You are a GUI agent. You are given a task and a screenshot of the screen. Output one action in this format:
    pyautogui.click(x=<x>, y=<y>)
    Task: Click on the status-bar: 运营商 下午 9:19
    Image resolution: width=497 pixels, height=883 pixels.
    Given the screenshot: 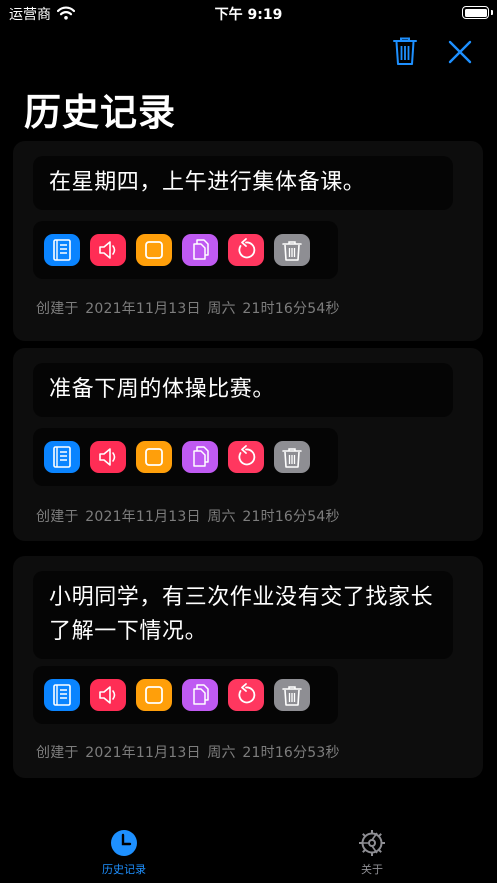 What is the action you would take?
    pyautogui.click(x=248, y=13)
    